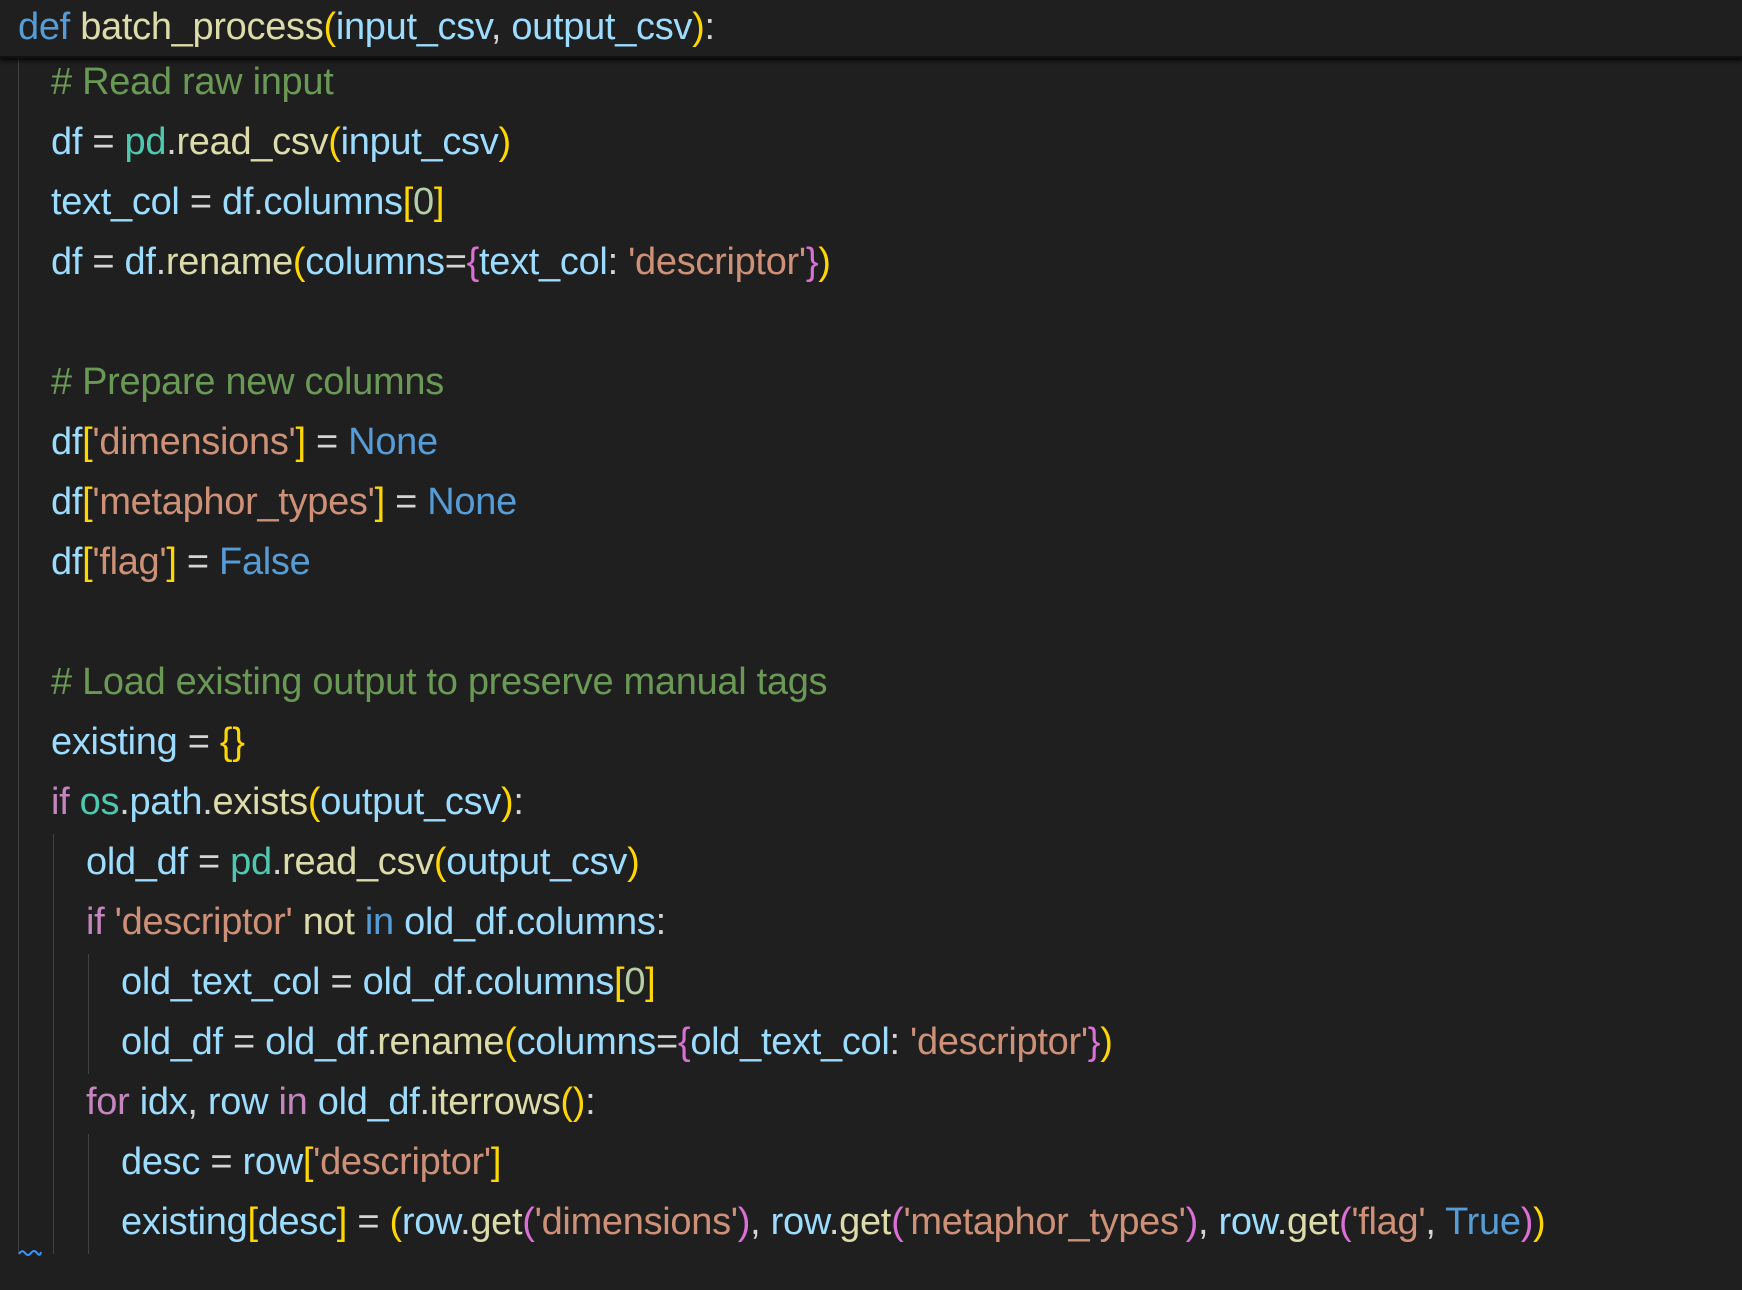 The image size is (1742, 1290). I want to click on code-token-function: batch_process, so click(202, 27).